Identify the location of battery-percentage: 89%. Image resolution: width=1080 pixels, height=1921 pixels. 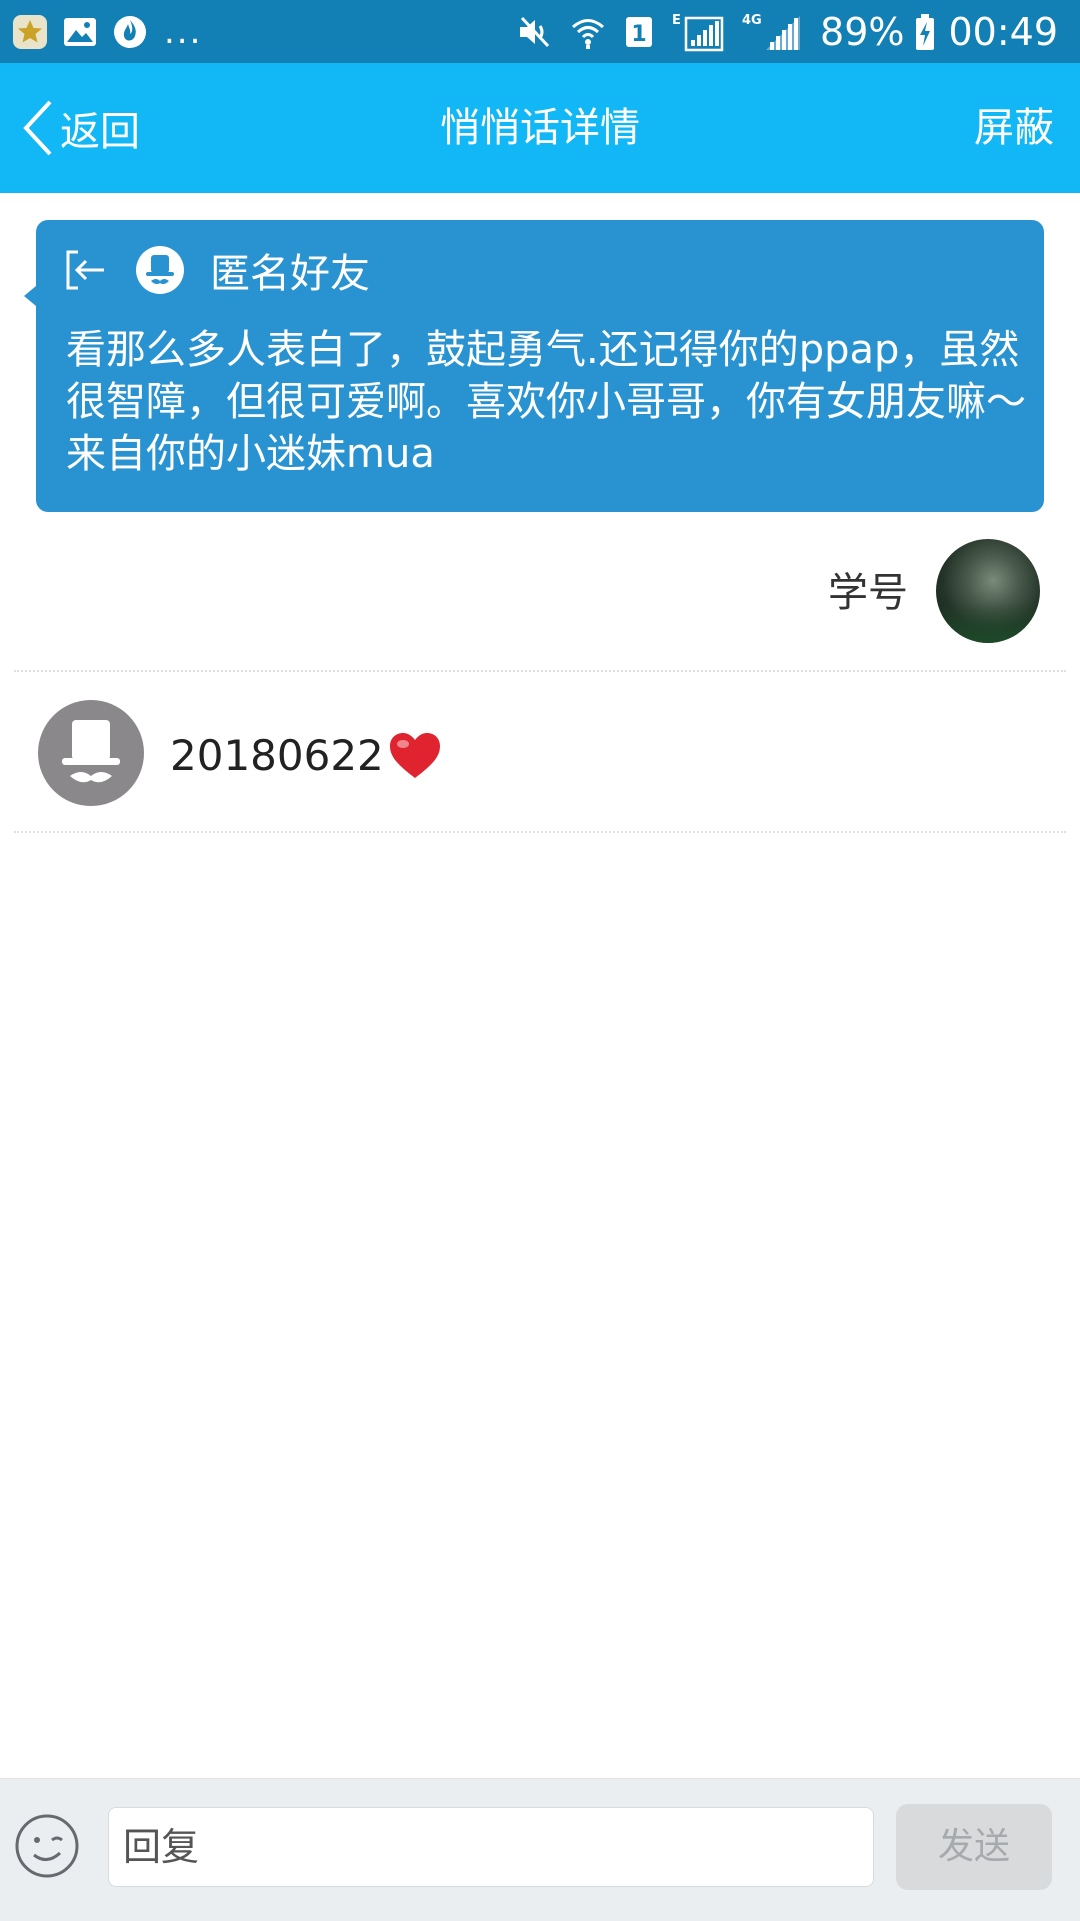
(862, 32).